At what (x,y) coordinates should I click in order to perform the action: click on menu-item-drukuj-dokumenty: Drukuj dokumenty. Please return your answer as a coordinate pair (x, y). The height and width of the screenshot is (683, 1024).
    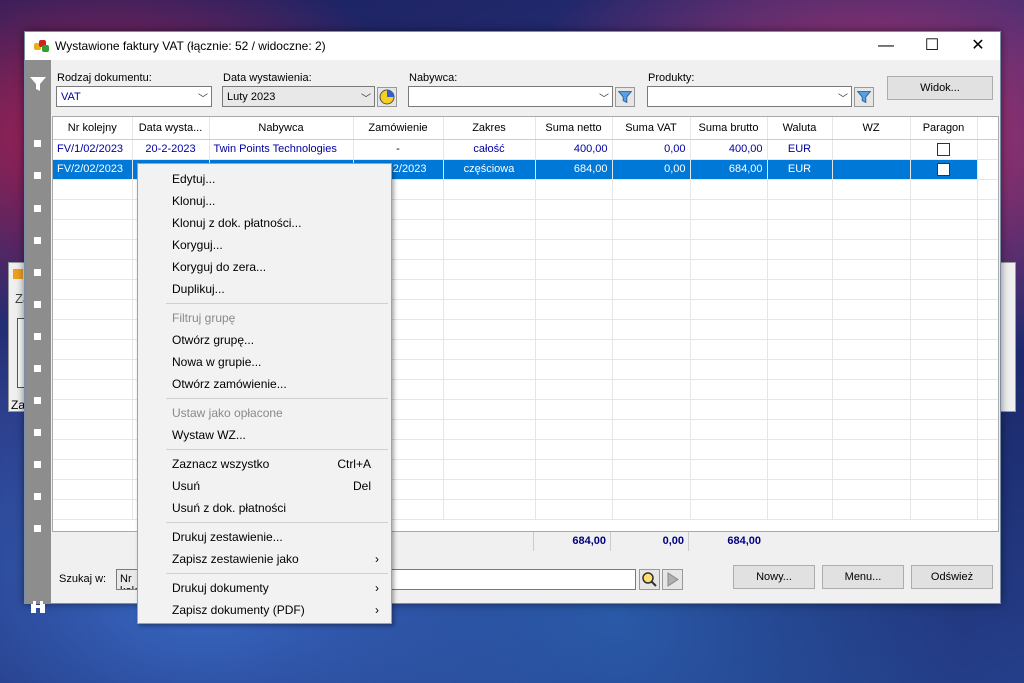
    Looking at the image, I should click on (220, 588).